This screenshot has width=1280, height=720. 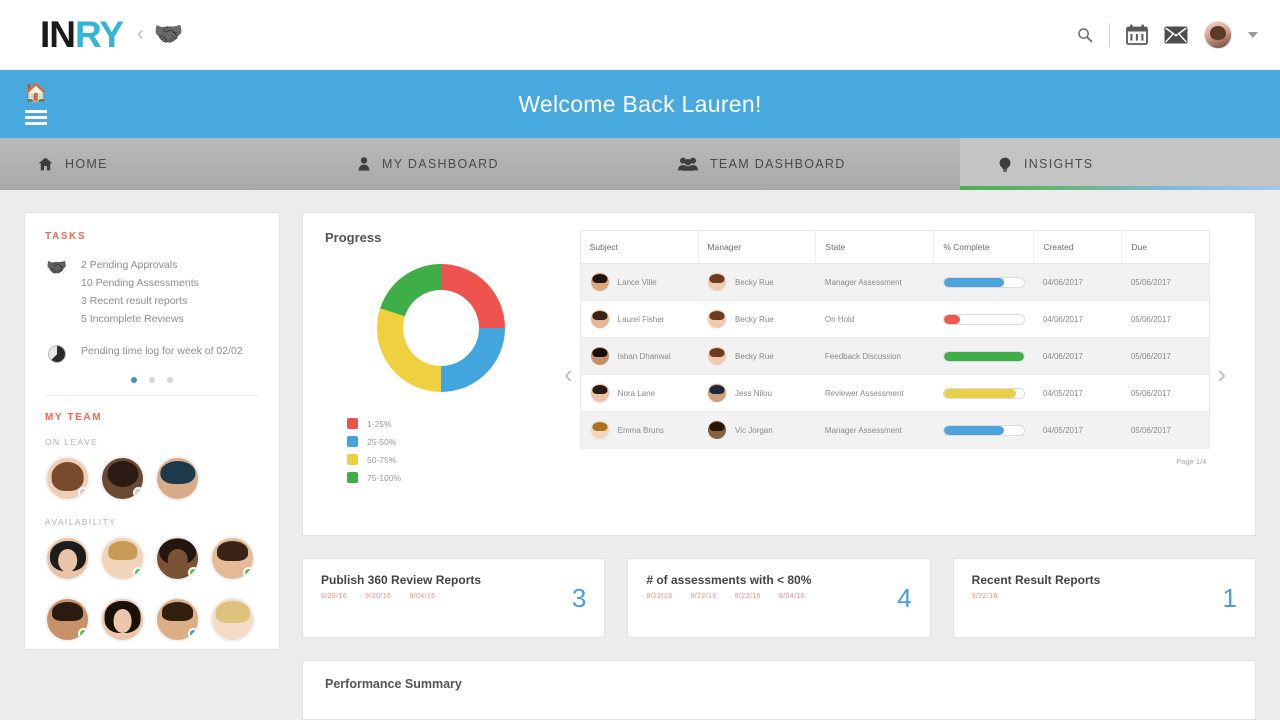 I want to click on manager-cell: Becky Rue, so click(x=757, y=319).